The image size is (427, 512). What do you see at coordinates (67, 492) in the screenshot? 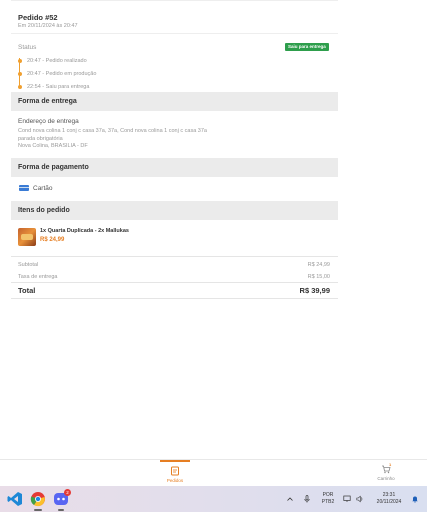
I see `discord-notification-badge: 2` at bounding box center [67, 492].